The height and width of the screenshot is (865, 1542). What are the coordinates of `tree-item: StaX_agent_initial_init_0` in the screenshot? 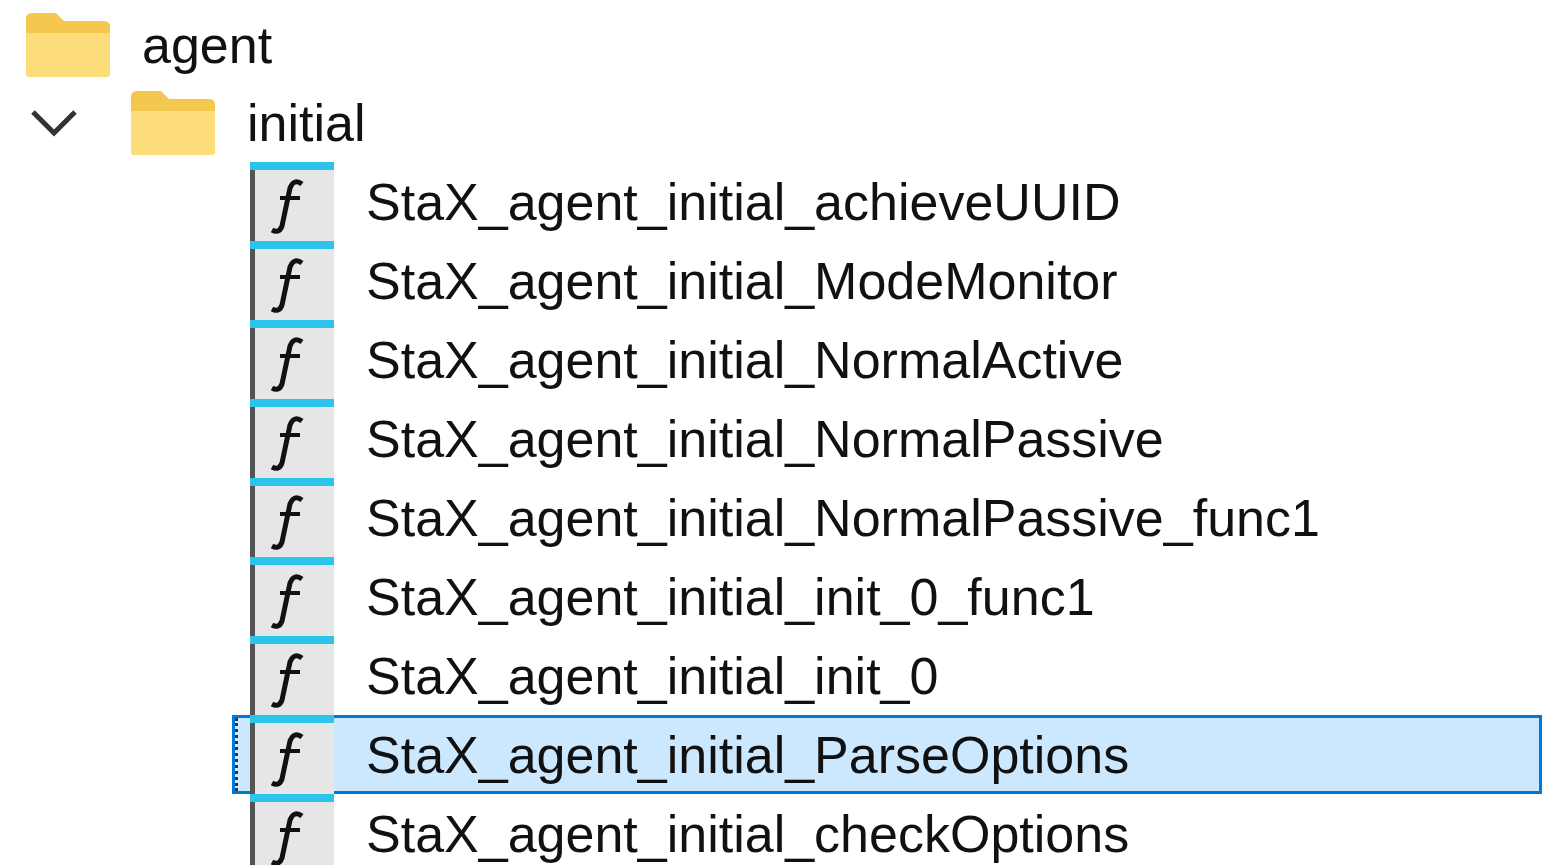 It's located at (887, 675).